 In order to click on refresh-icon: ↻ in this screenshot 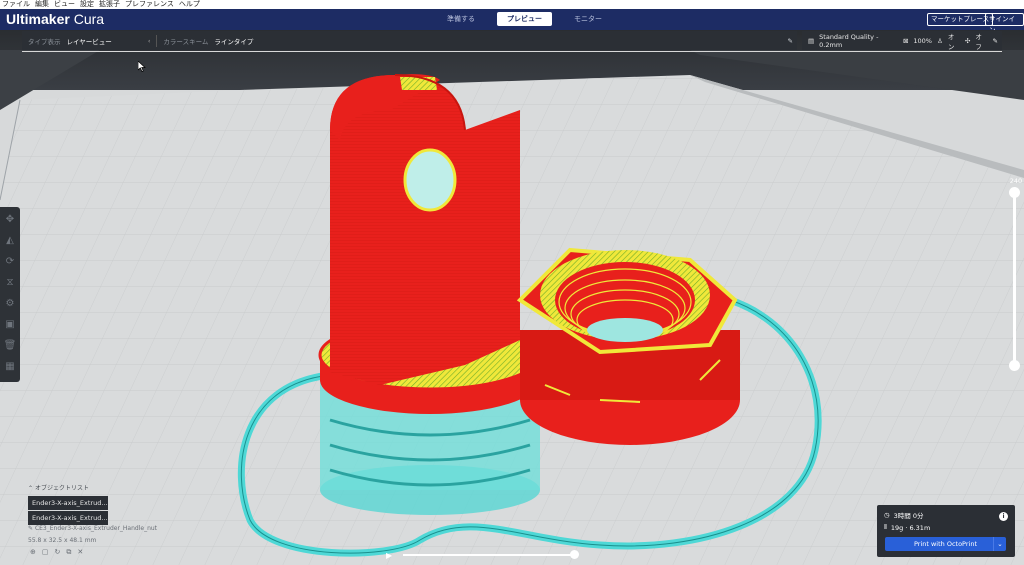, I will do `click(58, 552)`.